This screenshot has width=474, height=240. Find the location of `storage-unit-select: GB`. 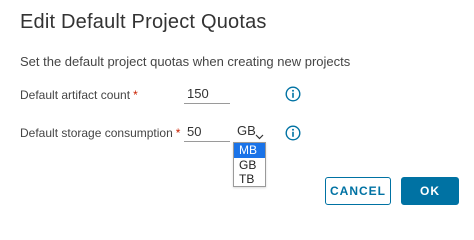

storage-unit-select: GB is located at coordinates (252, 132).